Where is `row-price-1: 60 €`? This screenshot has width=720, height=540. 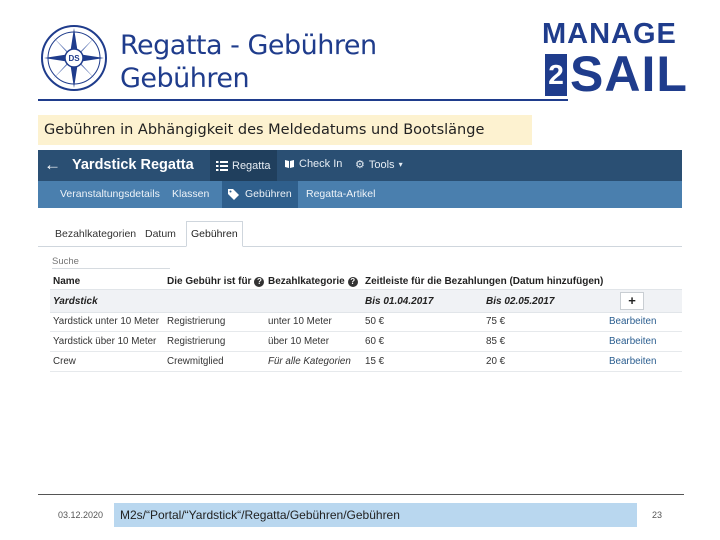
row-price-1: 60 € is located at coordinates (375, 341).